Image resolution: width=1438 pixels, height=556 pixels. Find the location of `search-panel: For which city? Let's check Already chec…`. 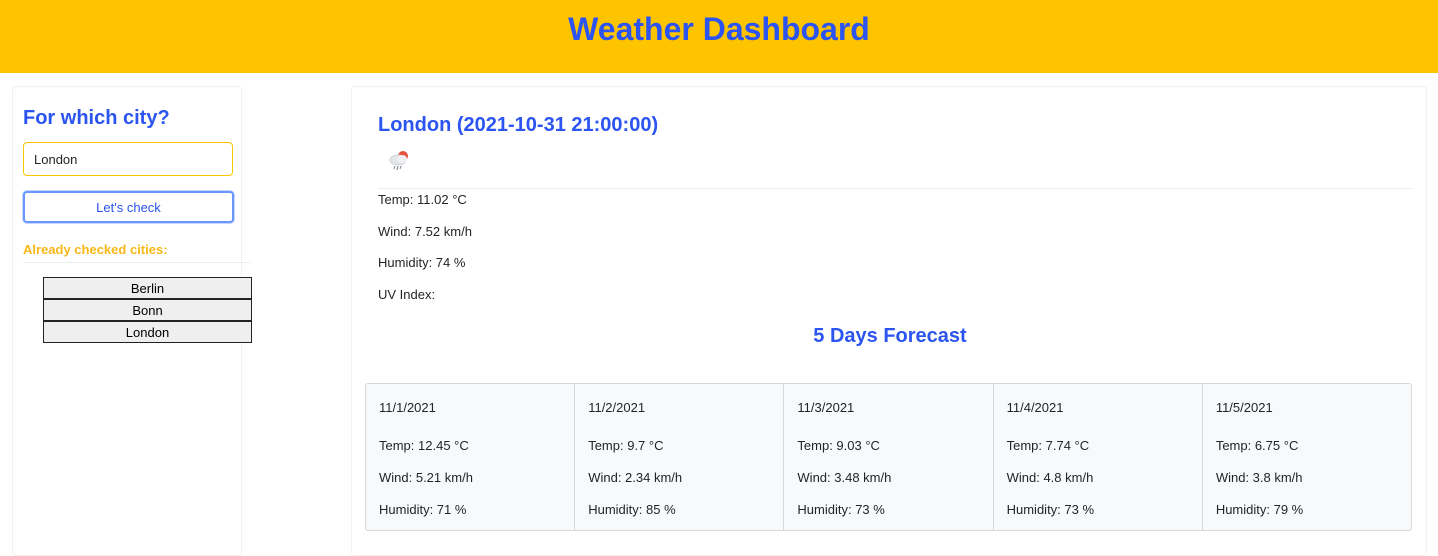

search-panel: For which city? Let's check Already chec… is located at coordinates (132, 321).